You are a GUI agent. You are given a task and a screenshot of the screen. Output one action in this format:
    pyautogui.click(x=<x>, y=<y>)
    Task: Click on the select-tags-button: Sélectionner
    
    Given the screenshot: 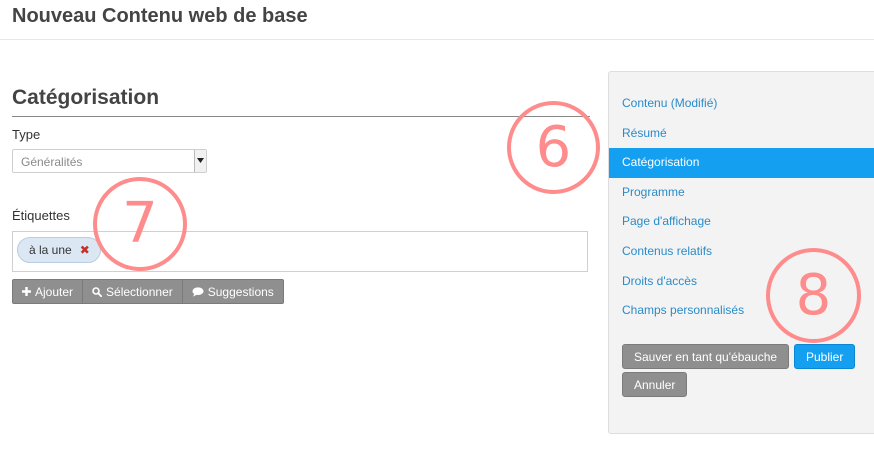 What is the action you would take?
    pyautogui.click(x=133, y=291)
    